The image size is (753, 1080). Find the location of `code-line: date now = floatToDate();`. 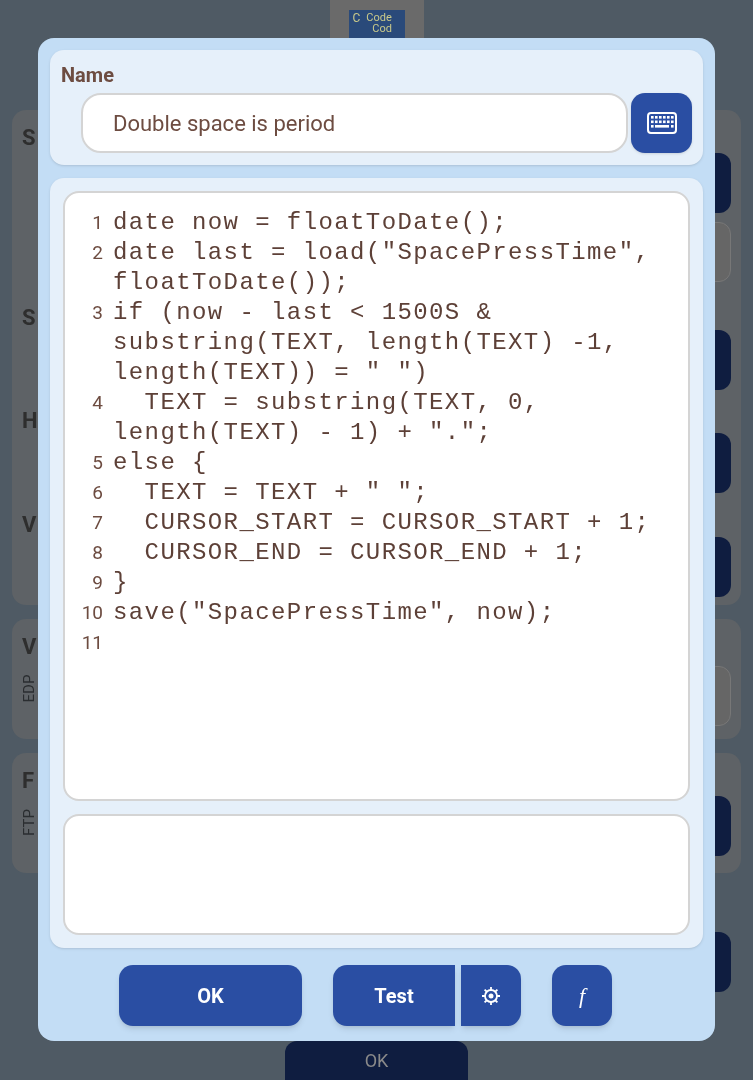

code-line: date now = floatToDate(); is located at coordinates (311, 223).